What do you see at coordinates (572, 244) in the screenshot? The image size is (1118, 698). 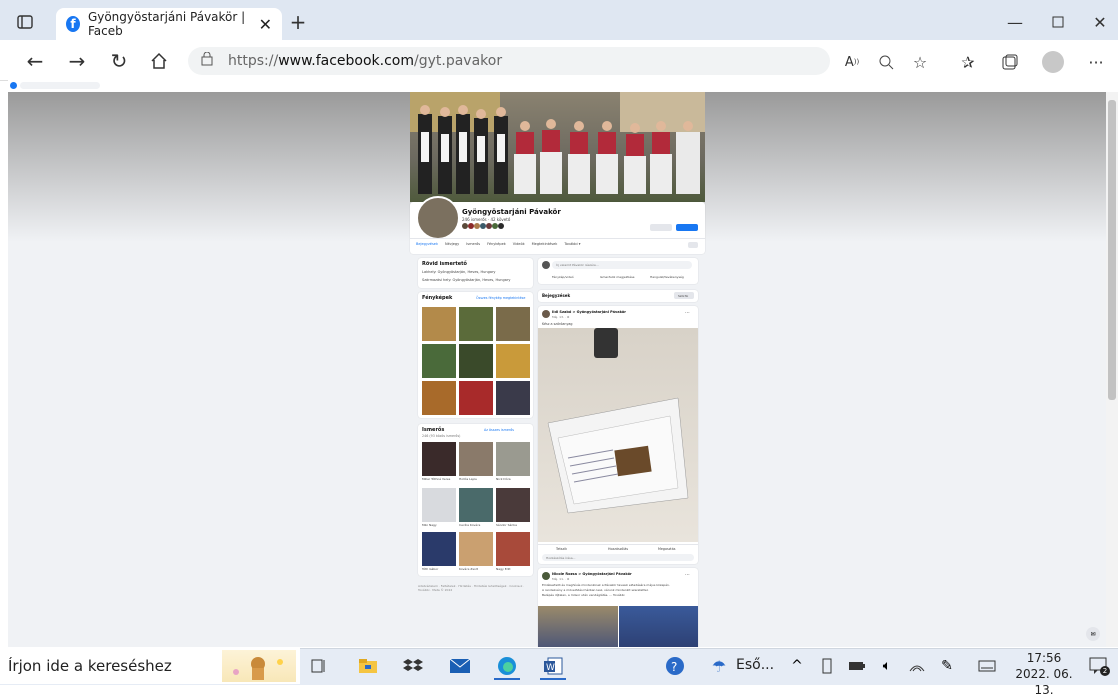 I see `tab-more: További ▾` at bounding box center [572, 244].